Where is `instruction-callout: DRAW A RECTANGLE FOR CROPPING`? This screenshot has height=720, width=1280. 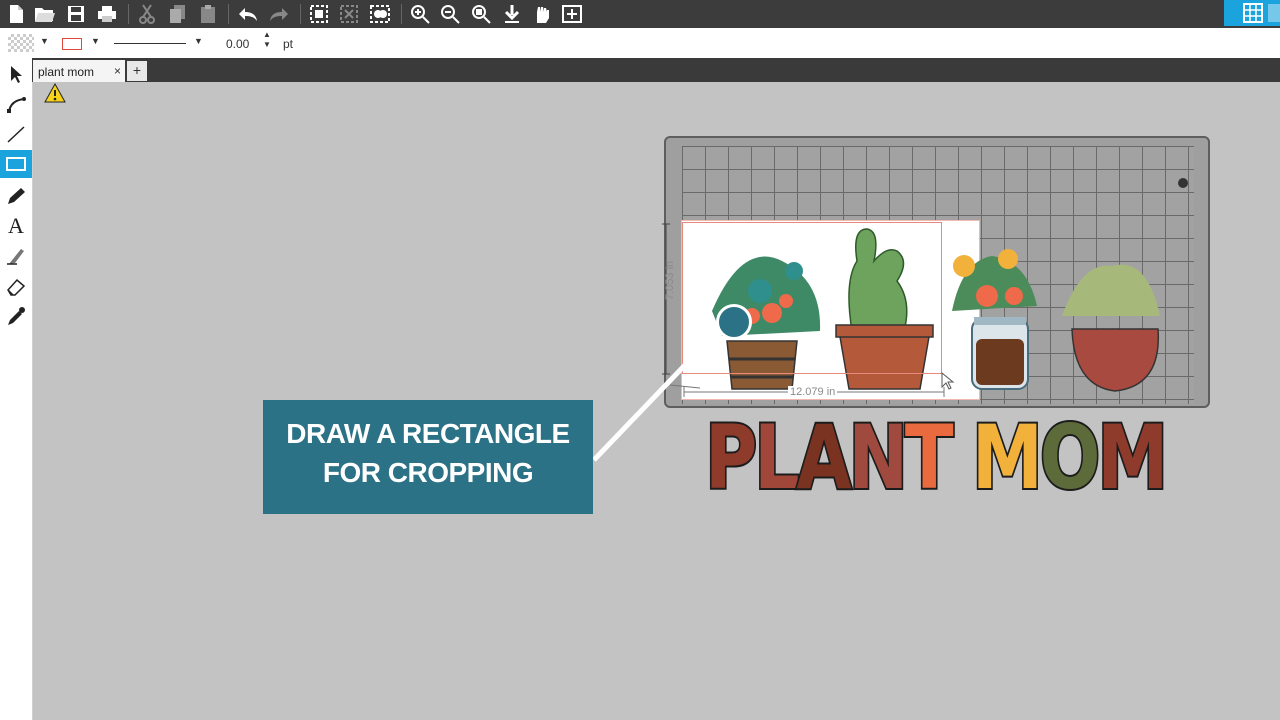 instruction-callout: DRAW A RECTANGLE FOR CROPPING is located at coordinates (428, 457).